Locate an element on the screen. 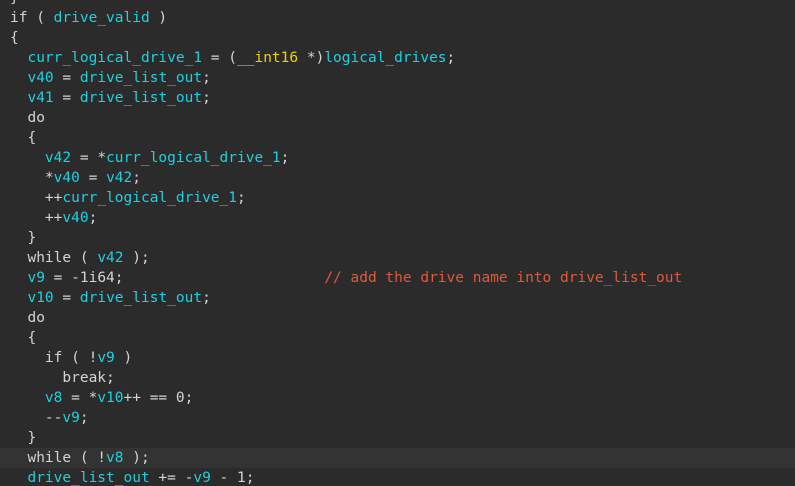  code-token: += - is located at coordinates (171, 478).